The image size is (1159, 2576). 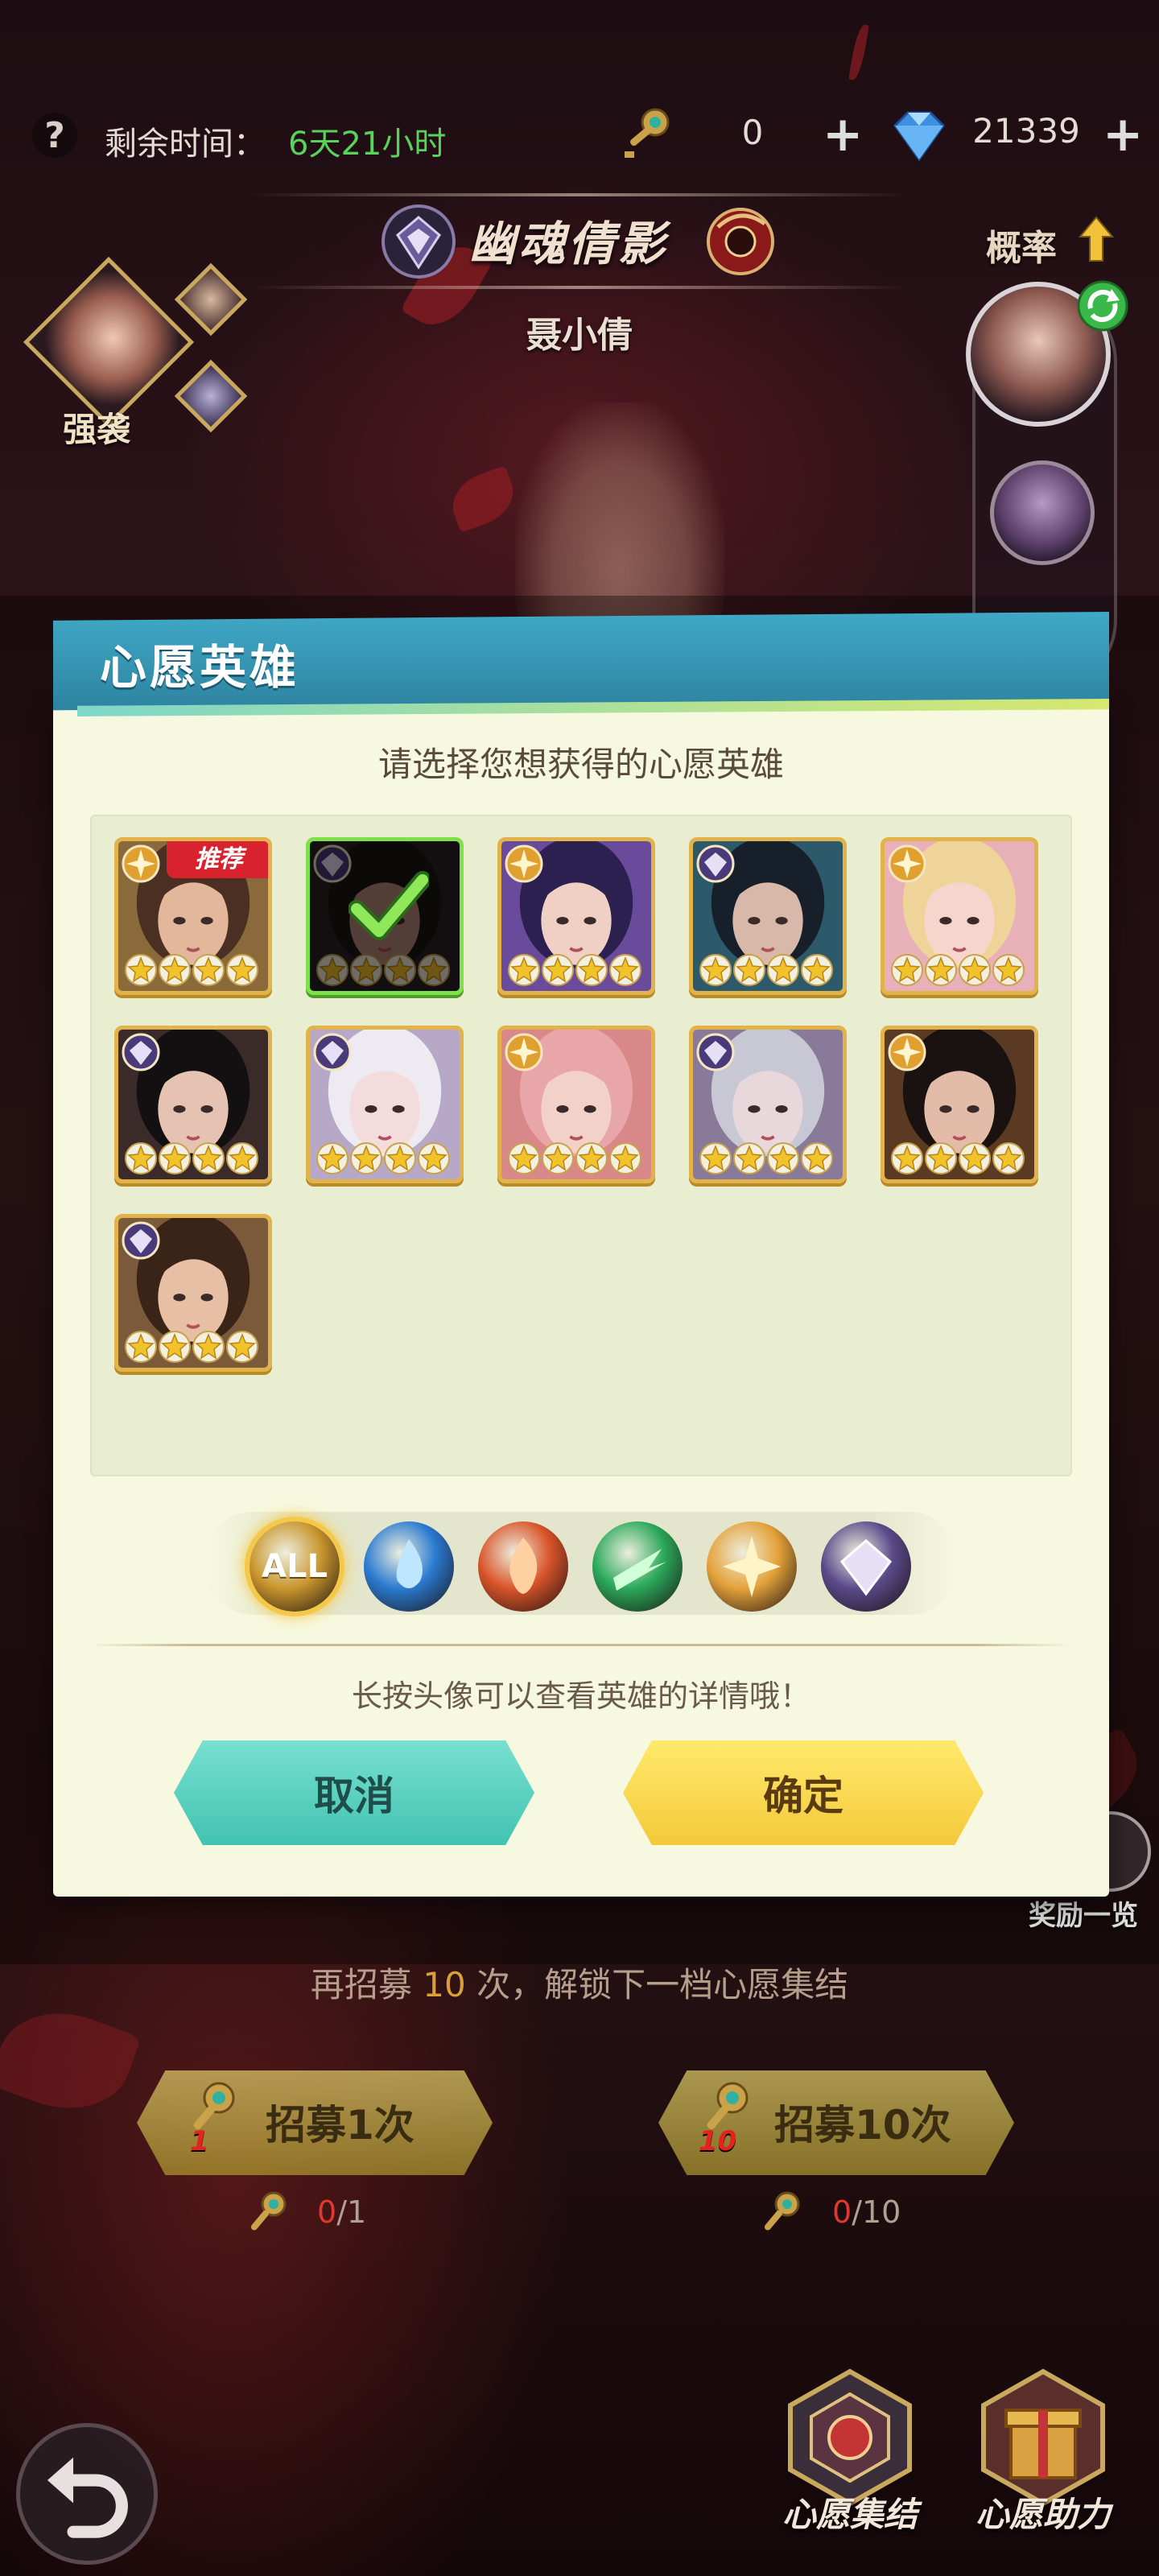 I want to click on remaining-time-label: 剩余时间：, so click(x=185, y=144).